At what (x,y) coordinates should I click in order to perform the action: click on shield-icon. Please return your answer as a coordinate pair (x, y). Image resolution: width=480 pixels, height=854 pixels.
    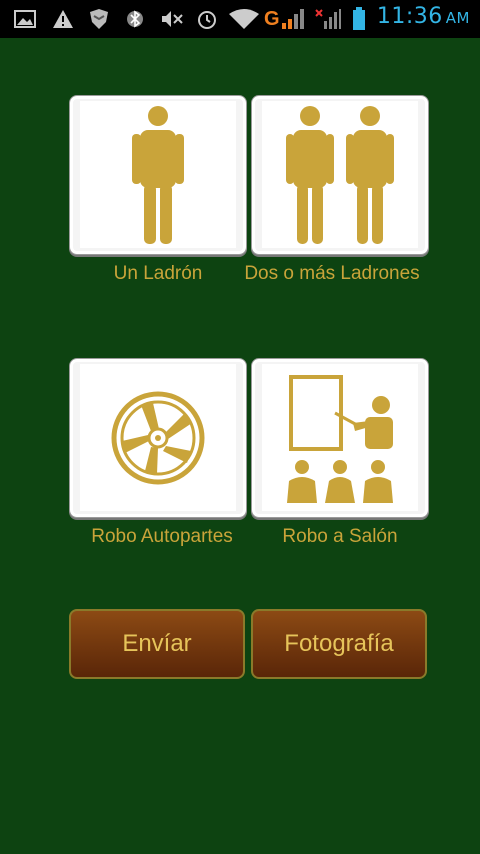
    Looking at the image, I should click on (99, 19).